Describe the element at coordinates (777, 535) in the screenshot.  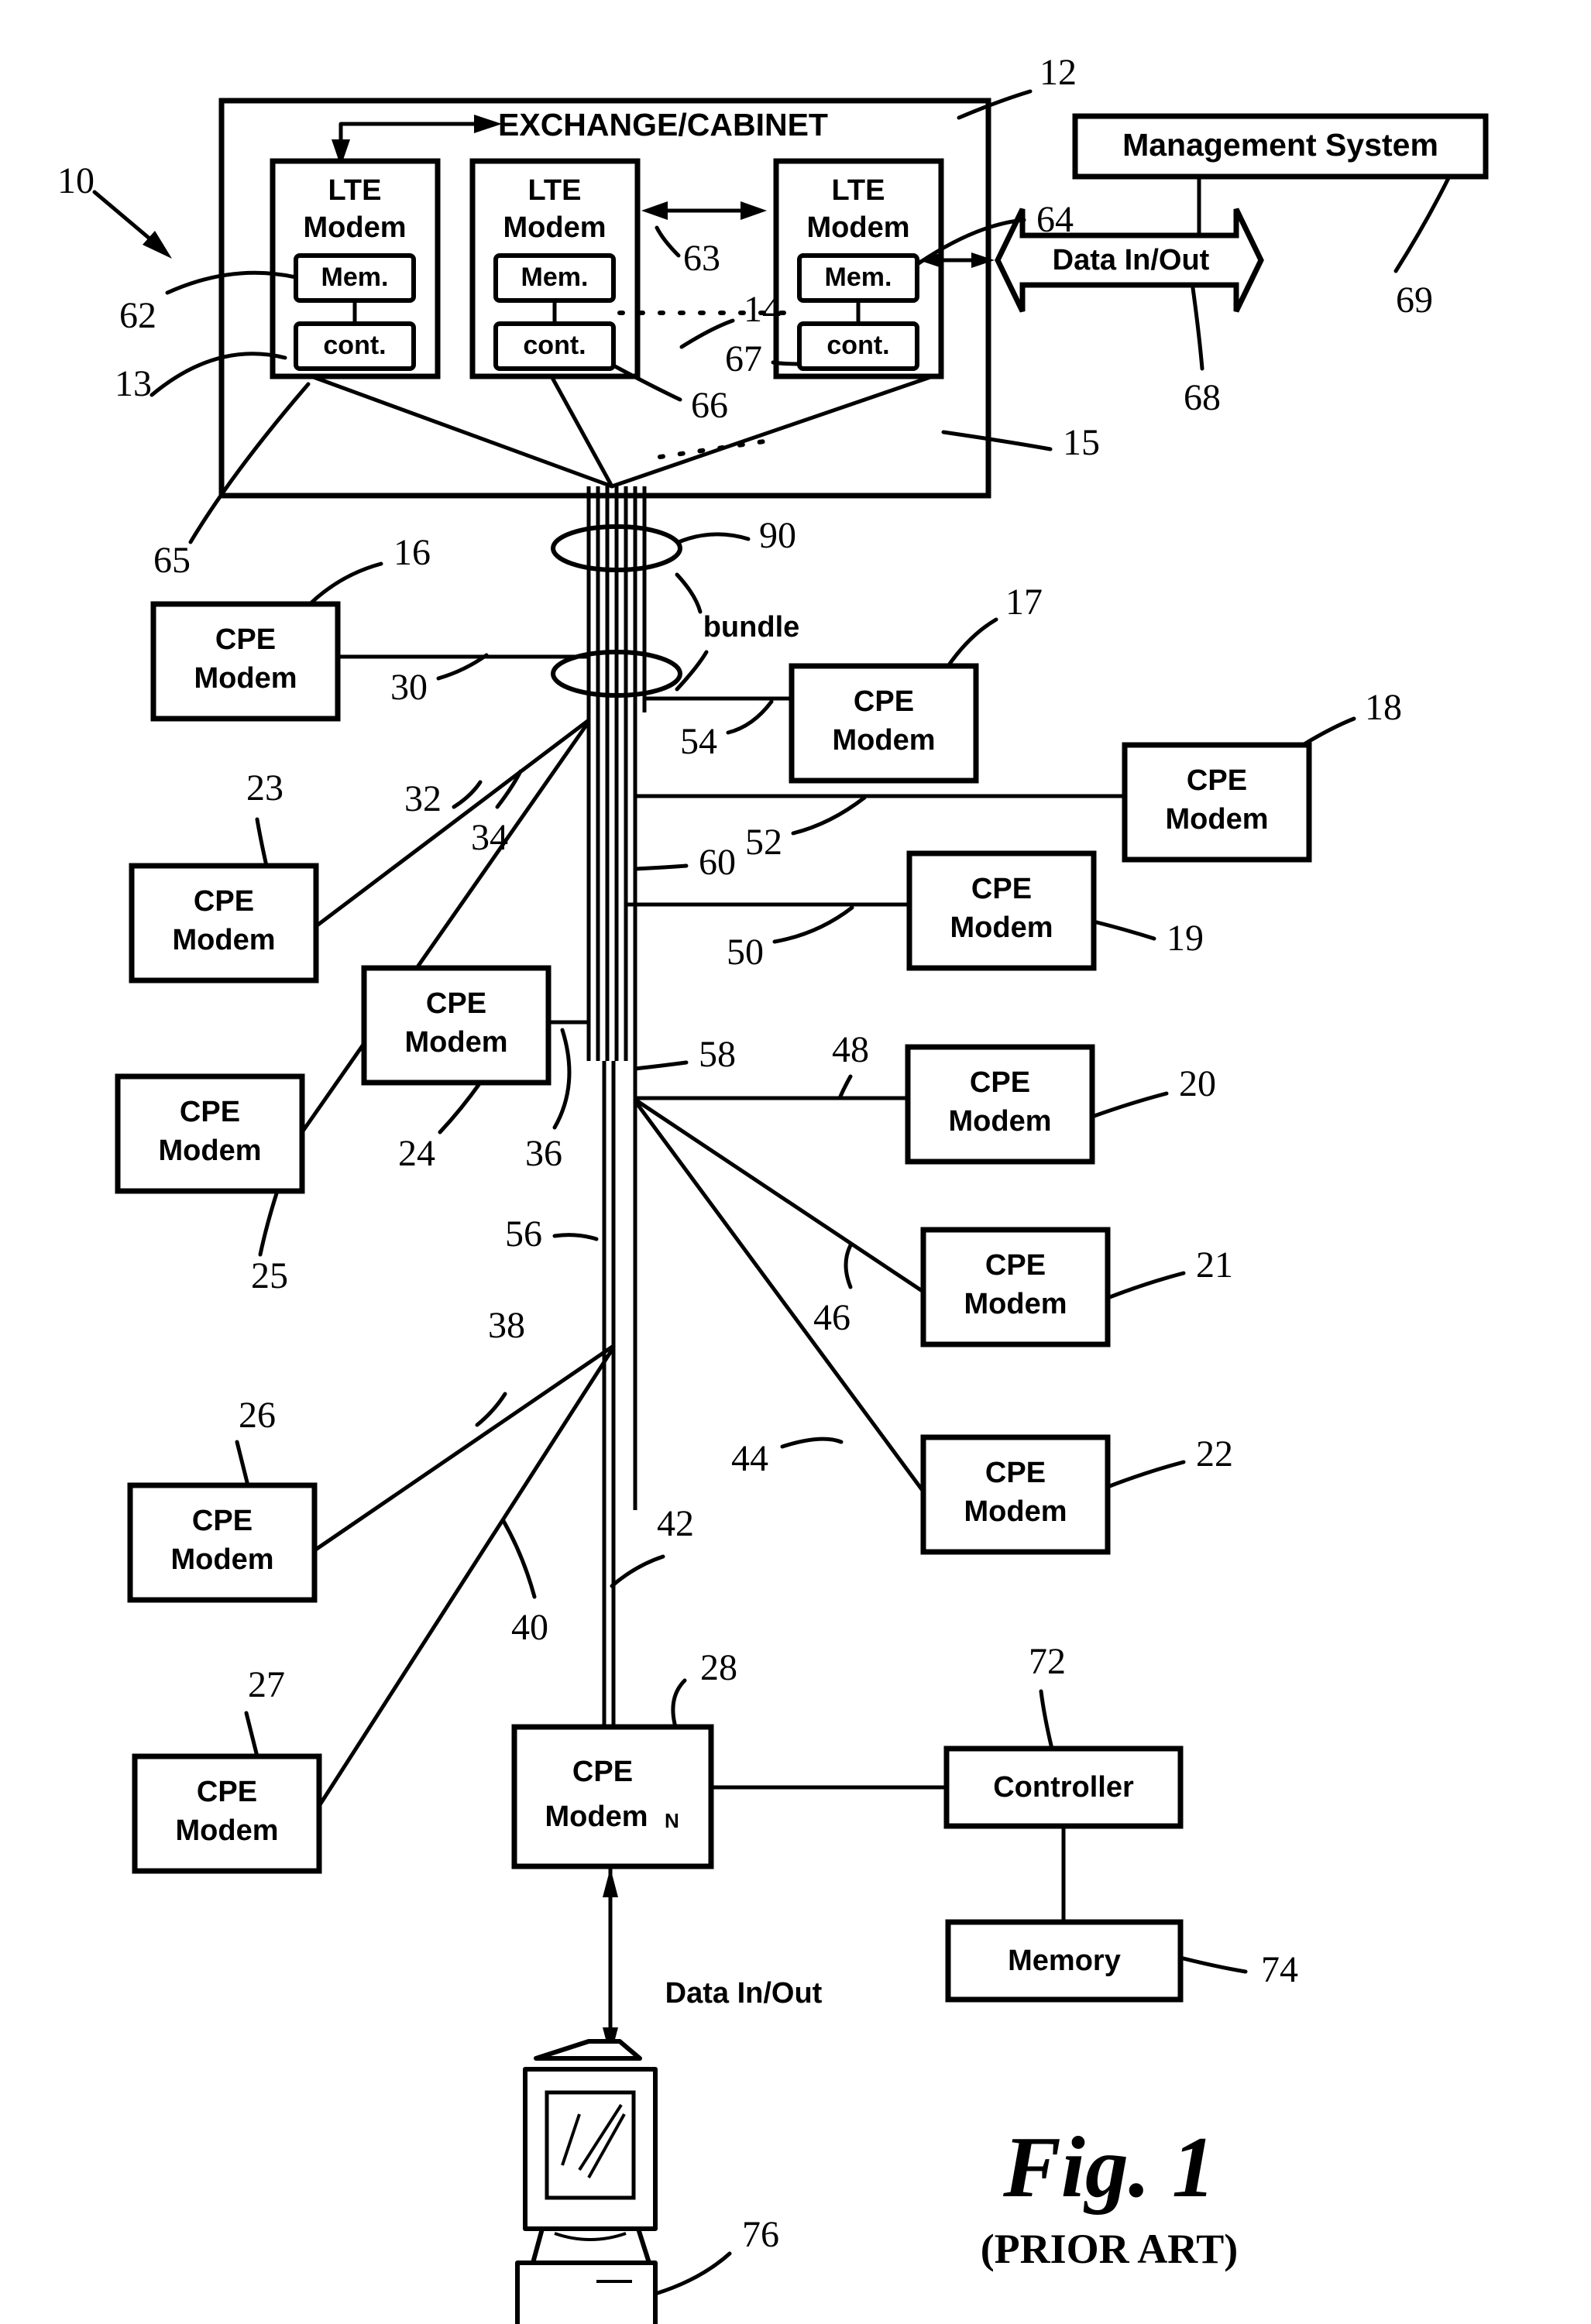
I see `ref-90: 90` at that location.